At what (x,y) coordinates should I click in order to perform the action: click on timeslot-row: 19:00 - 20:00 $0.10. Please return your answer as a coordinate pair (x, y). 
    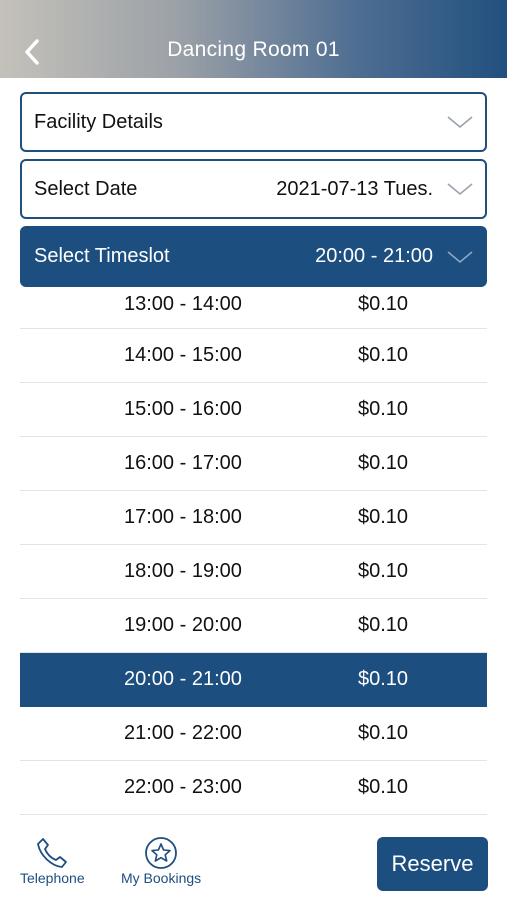
    Looking at the image, I should click on (253, 626).